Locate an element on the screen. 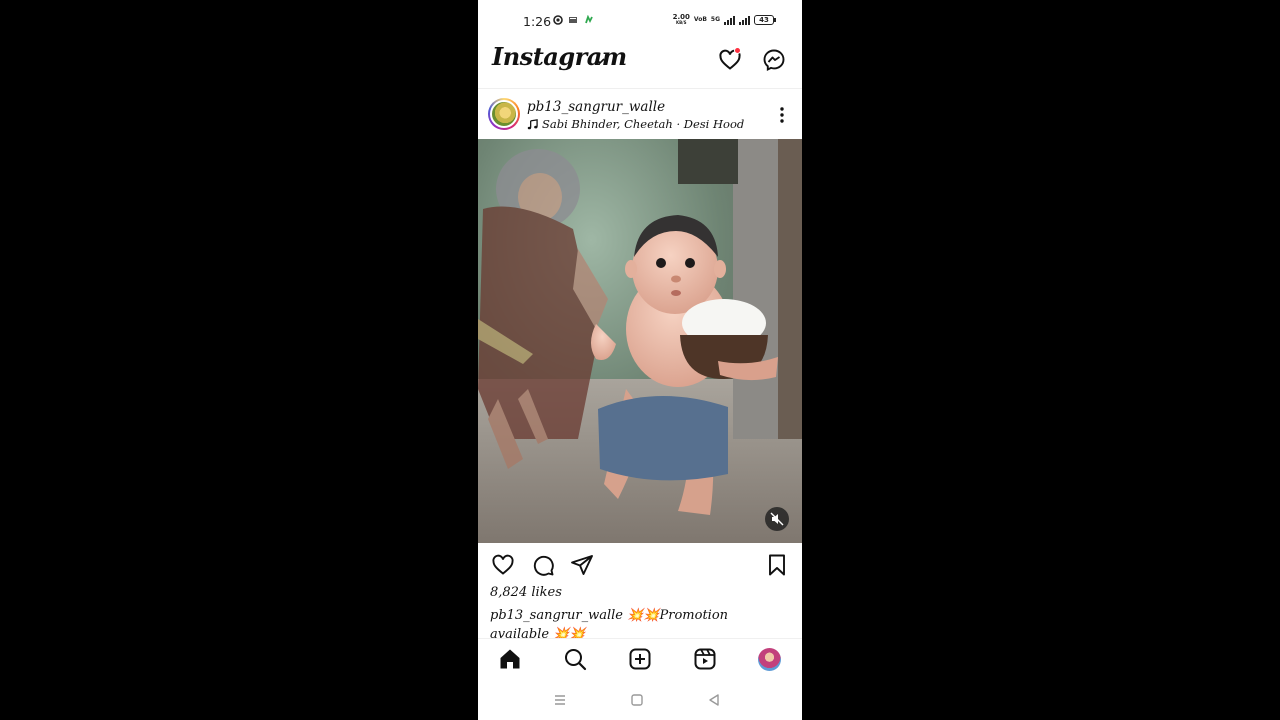 This screenshot has height=720, width=1280. more-options-icon is located at coordinates (782, 115).